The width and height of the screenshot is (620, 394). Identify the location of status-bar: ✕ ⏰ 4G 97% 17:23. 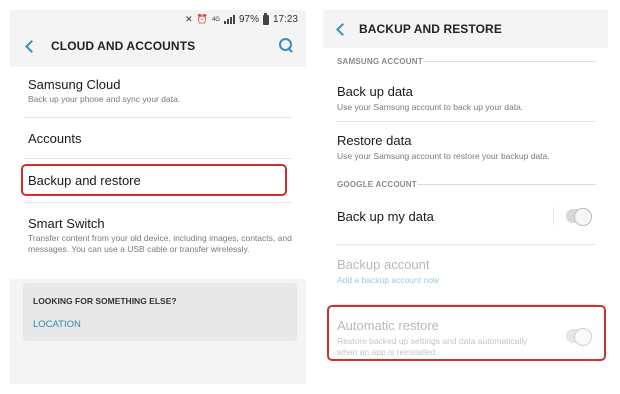
(158, 20).